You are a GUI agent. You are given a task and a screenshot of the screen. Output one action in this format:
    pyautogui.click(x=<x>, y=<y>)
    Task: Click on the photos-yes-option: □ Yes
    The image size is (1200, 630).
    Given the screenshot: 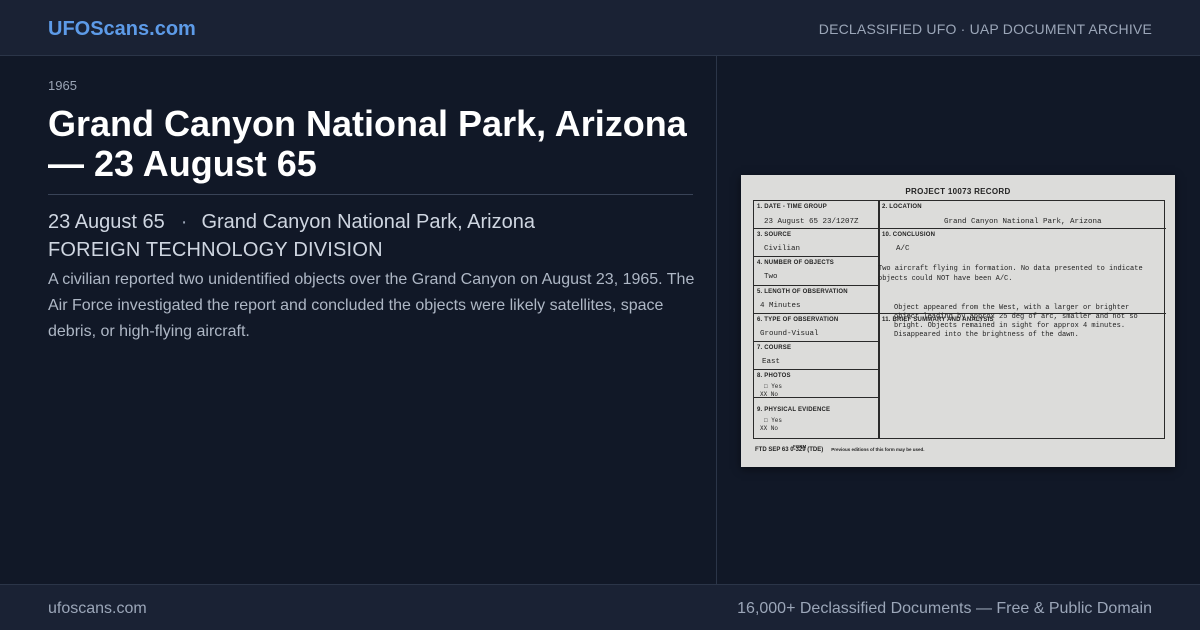 What is the action you would take?
    pyautogui.click(x=773, y=386)
    